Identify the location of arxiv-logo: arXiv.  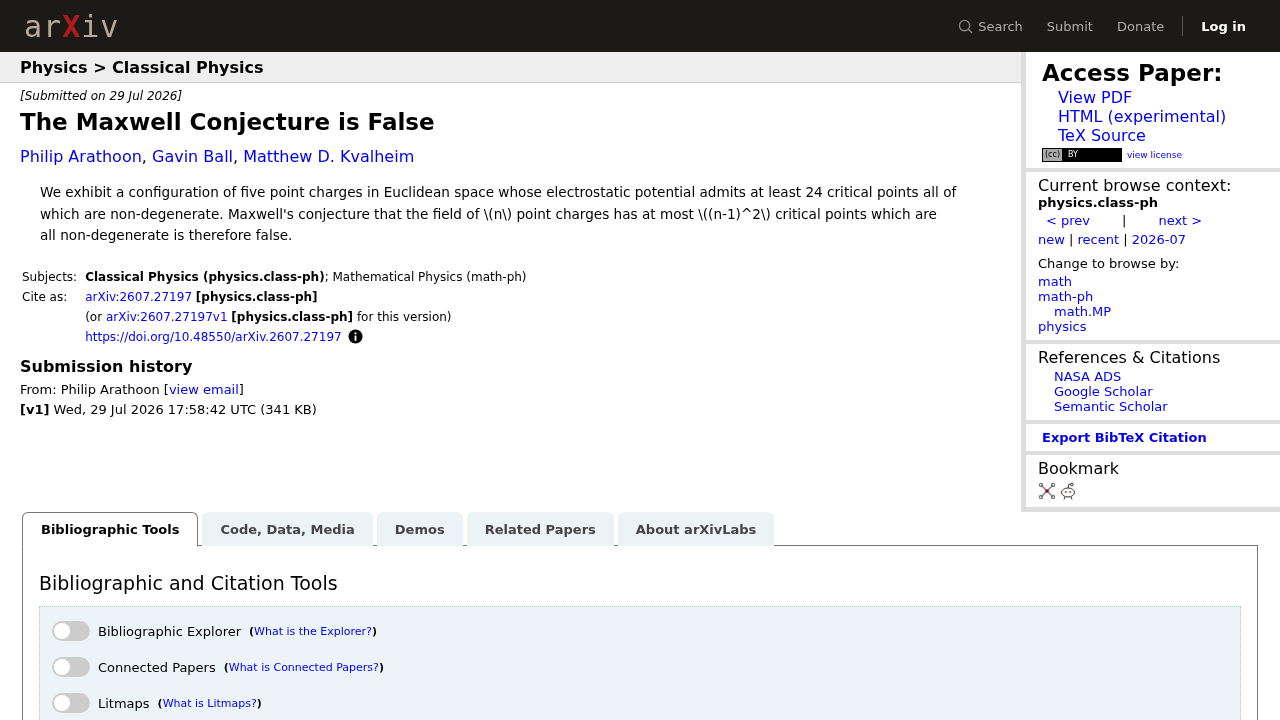
(72, 26).